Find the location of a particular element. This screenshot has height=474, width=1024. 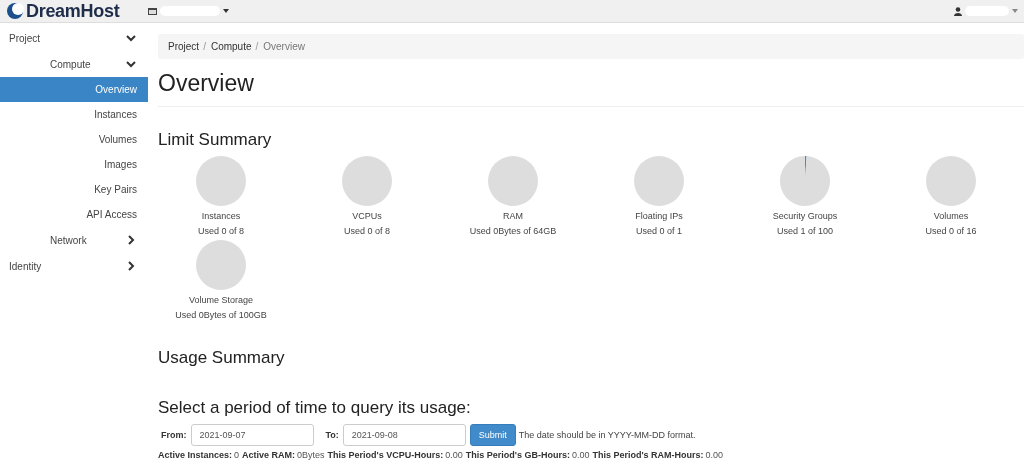

user-icon is located at coordinates (958, 11).